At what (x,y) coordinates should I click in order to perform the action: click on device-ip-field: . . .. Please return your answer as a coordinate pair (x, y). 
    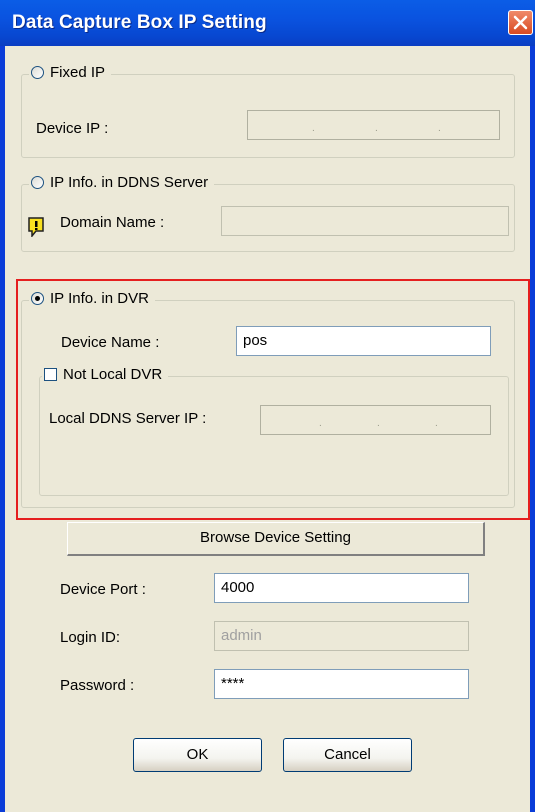
    Looking at the image, I should click on (373, 125).